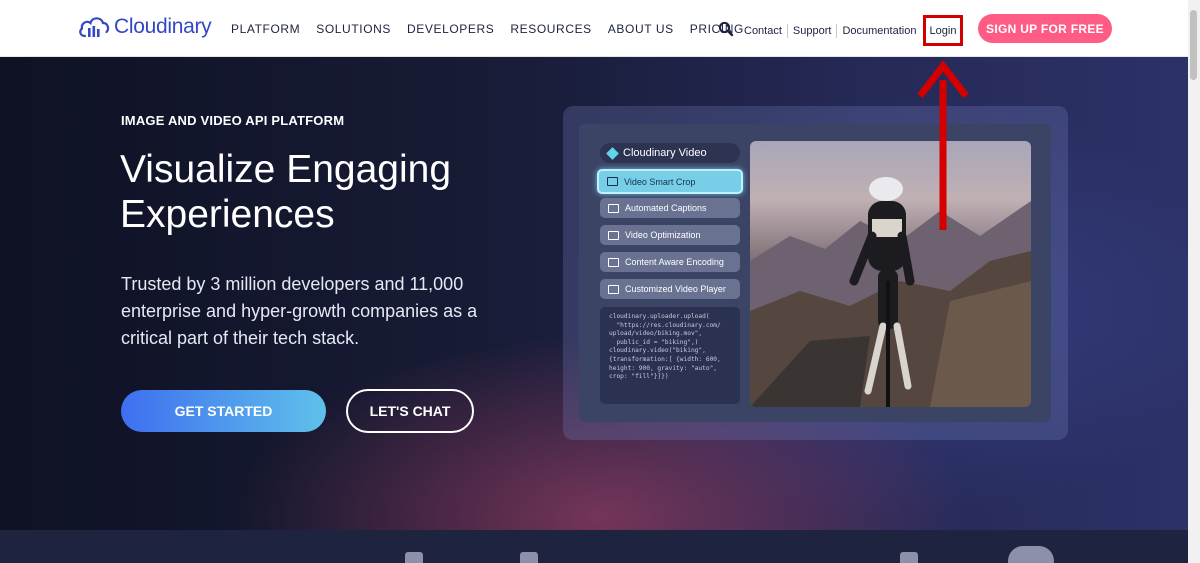 Image resolution: width=1200 pixels, height=563 pixels. What do you see at coordinates (613, 262) in the screenshot?
I see `encoding-icon` at bounding box center [613, 262].